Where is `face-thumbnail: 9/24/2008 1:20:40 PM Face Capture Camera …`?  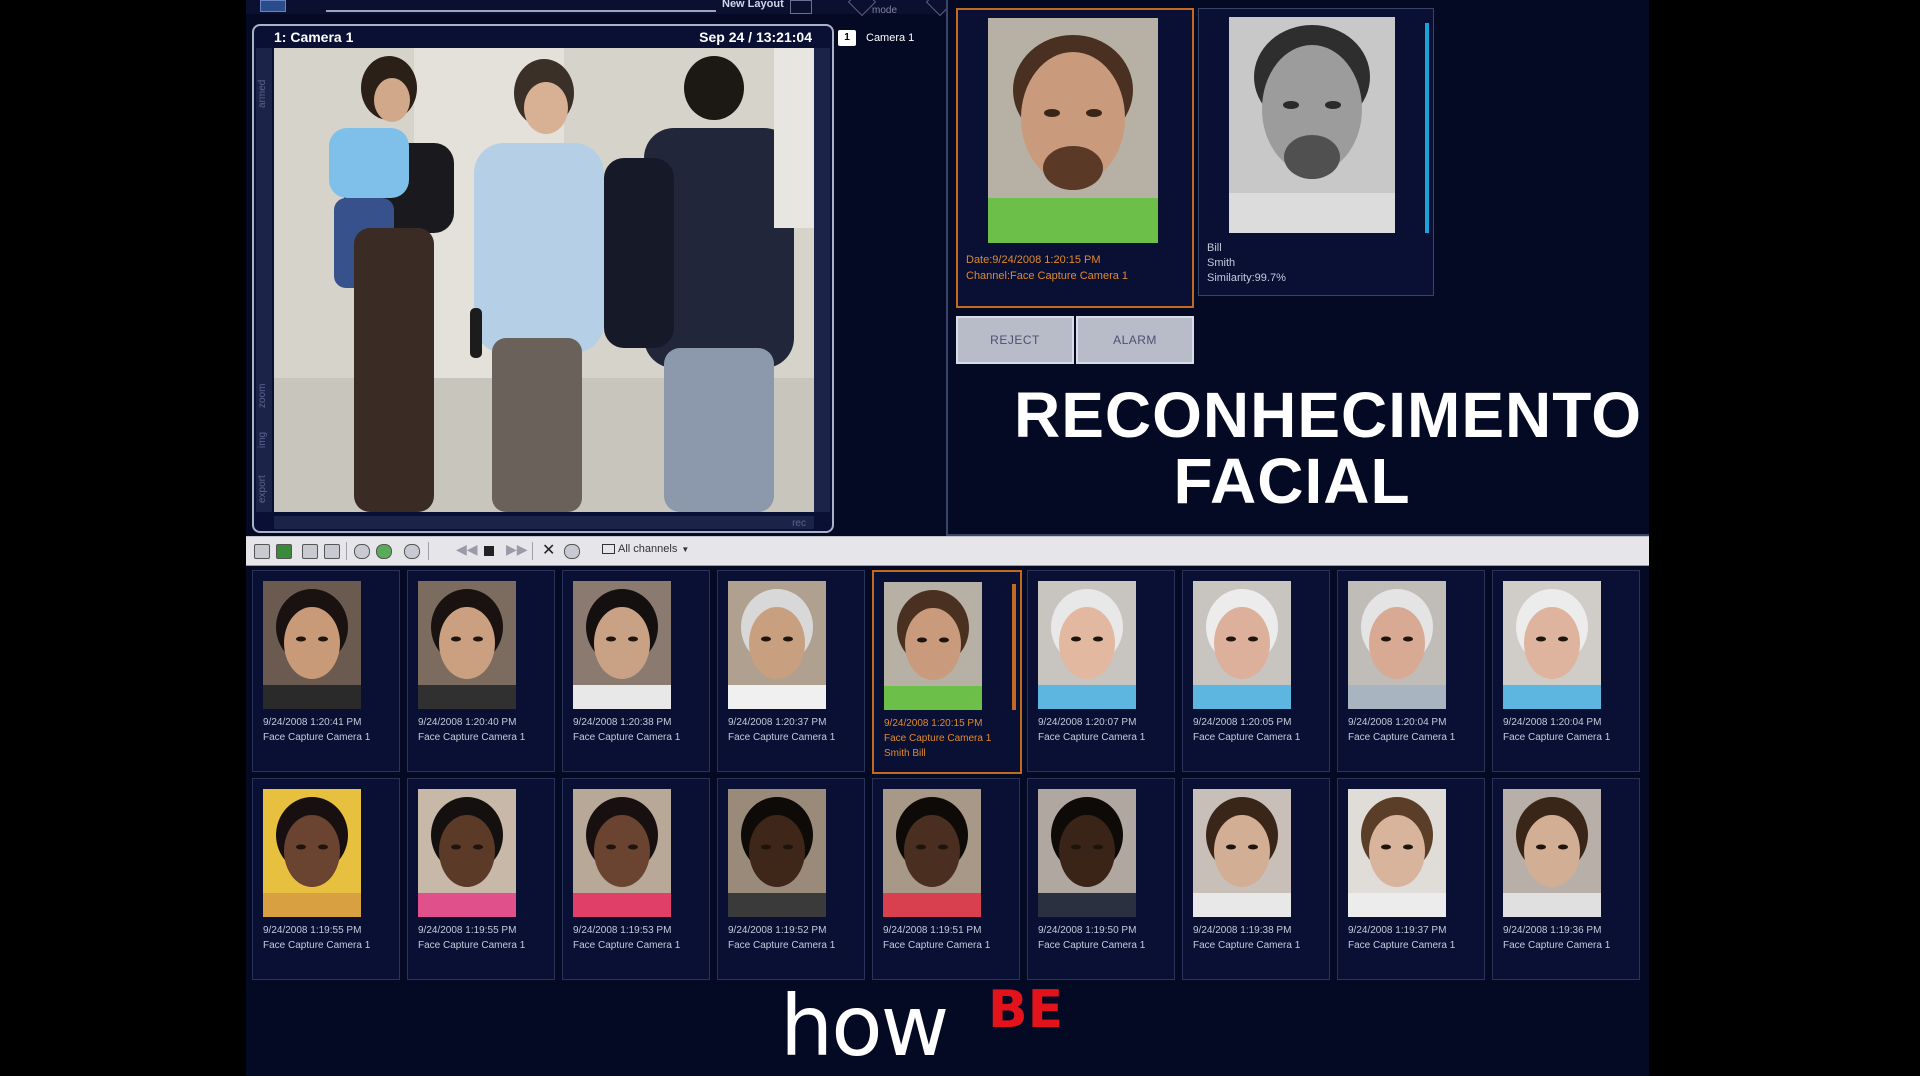
face-thumbnail: 9/24/2008 1:20:40 PM Face Capture Camera … is located at coordinates (481, 671).